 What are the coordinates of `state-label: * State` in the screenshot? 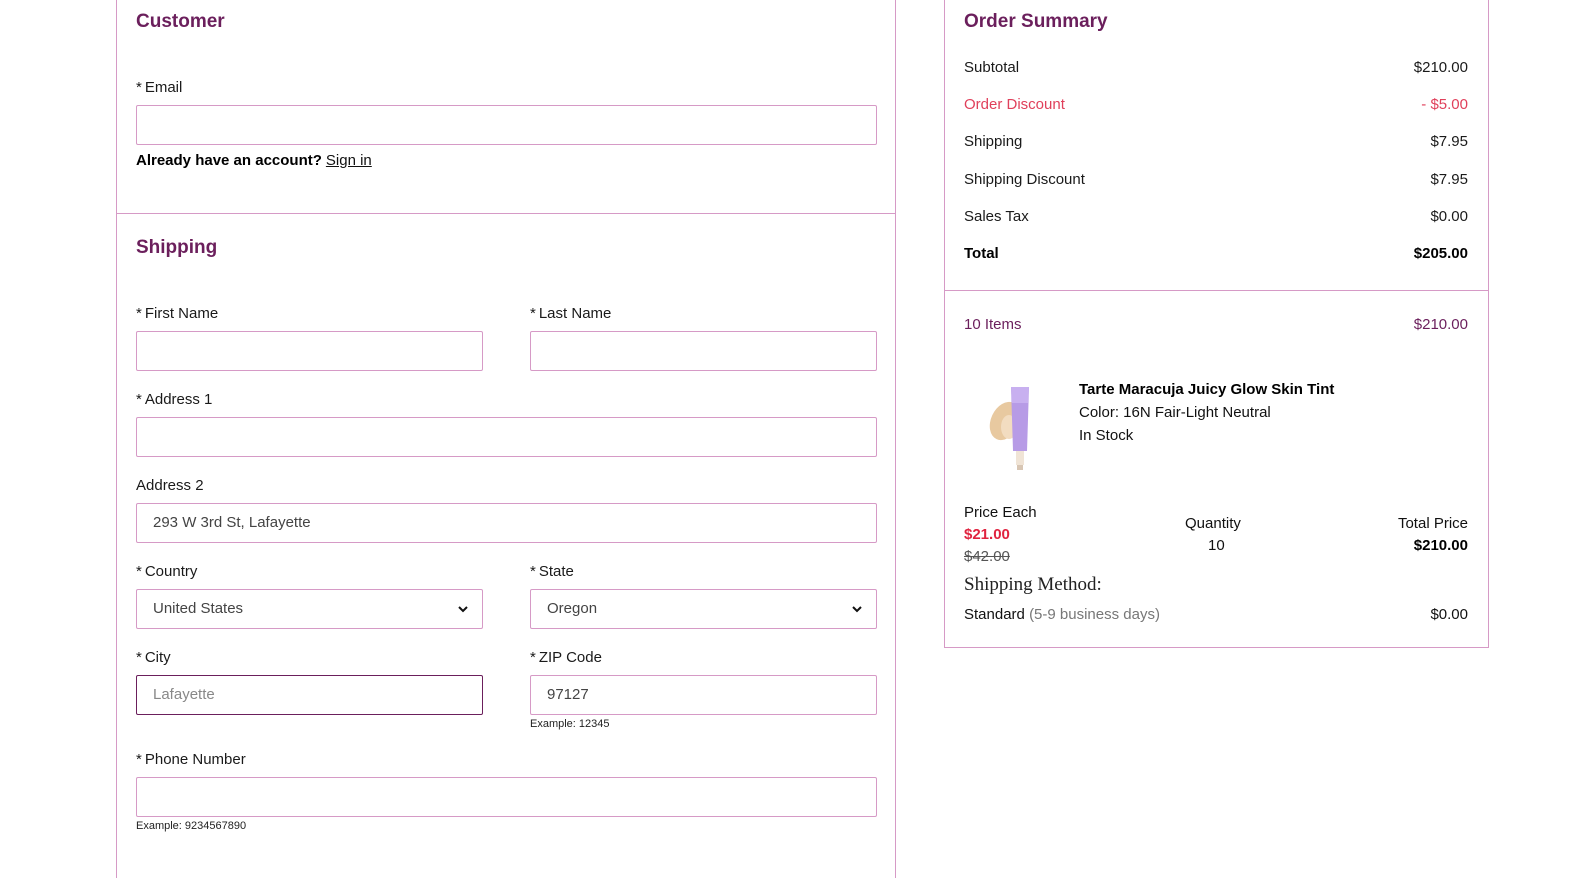 It's located at (552, 571).